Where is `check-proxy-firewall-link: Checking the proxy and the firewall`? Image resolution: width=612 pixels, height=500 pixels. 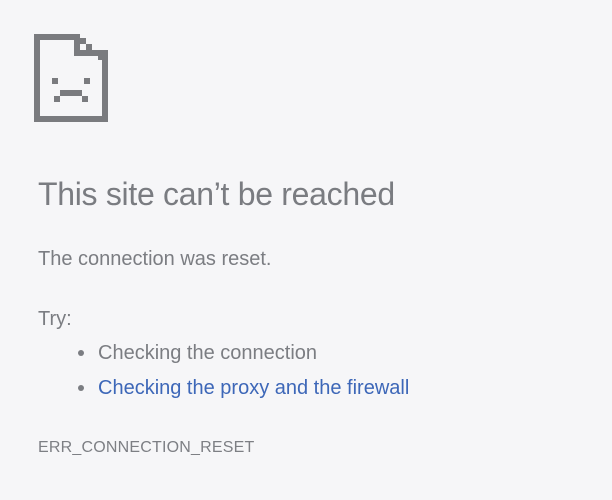 check-proxy-firewall-link: Checking the proxy and the firewall is located at coordinates (253, 388).